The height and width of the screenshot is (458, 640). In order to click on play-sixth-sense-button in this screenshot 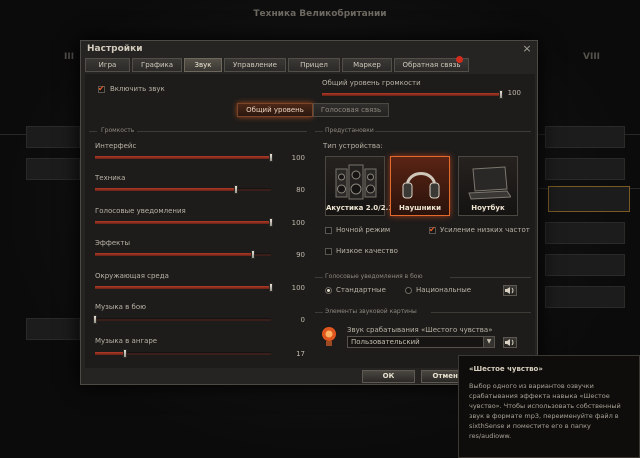, I will do `click(510, 342)`.